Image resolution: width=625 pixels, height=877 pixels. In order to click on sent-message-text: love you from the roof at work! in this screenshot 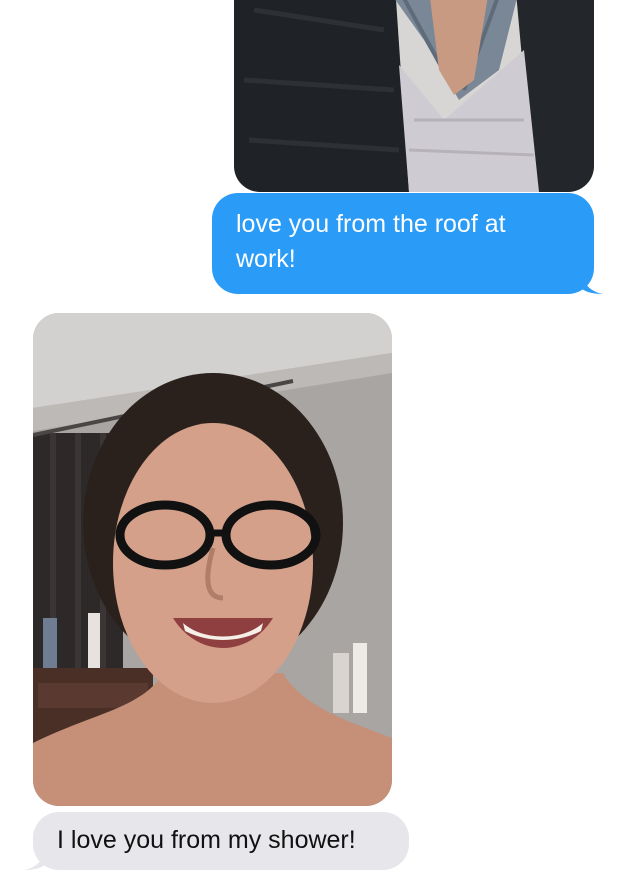, I will do `click(371, 241)`.